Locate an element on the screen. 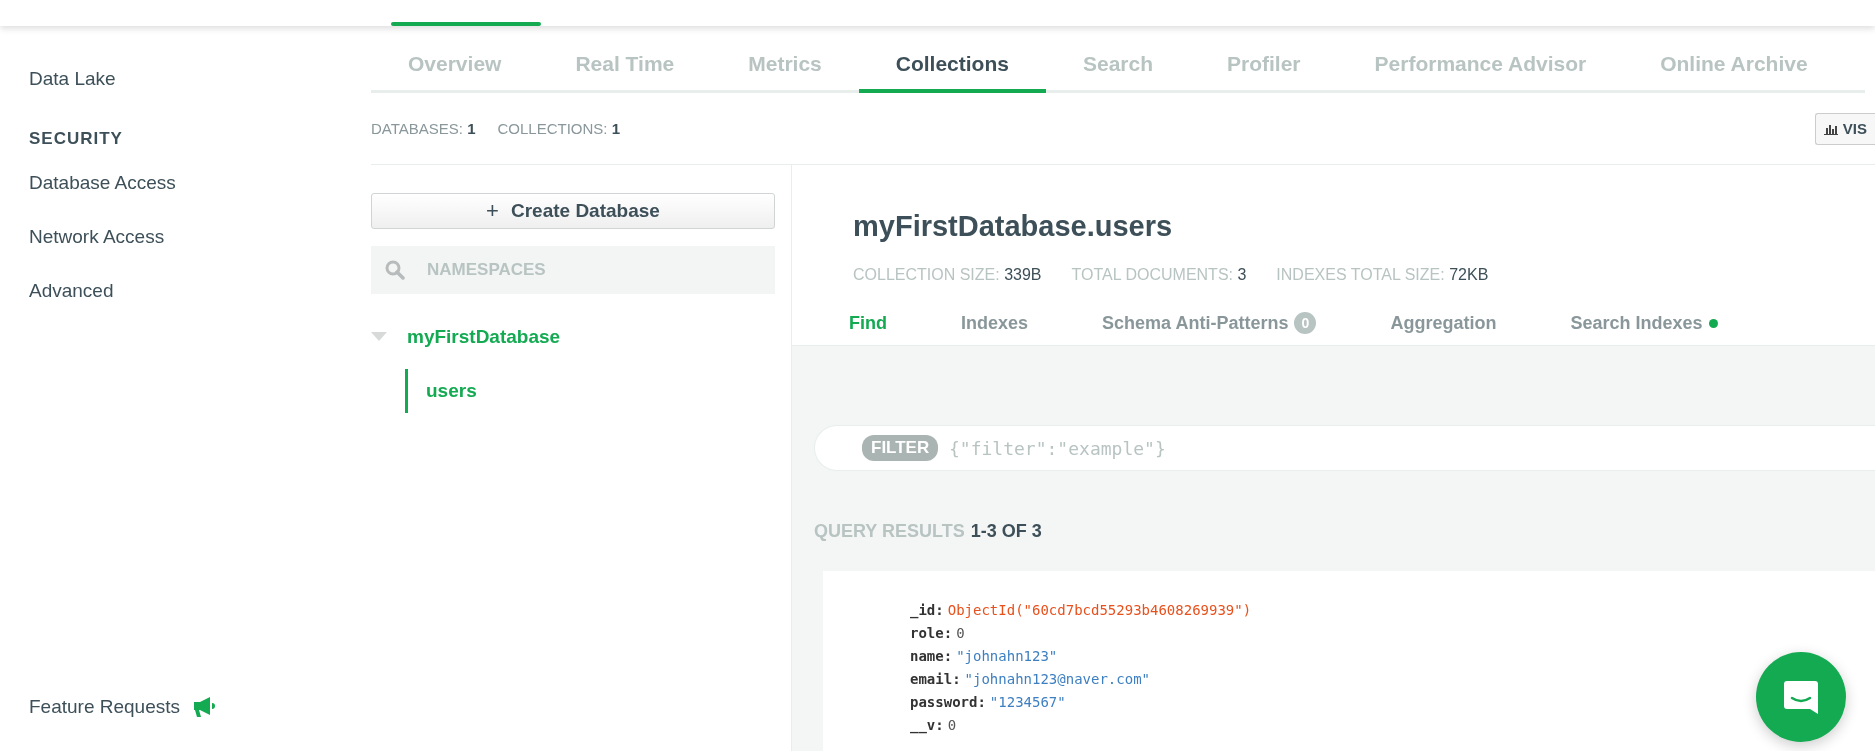  create-database-button: + Create Database is located at coordinates (573, 211).